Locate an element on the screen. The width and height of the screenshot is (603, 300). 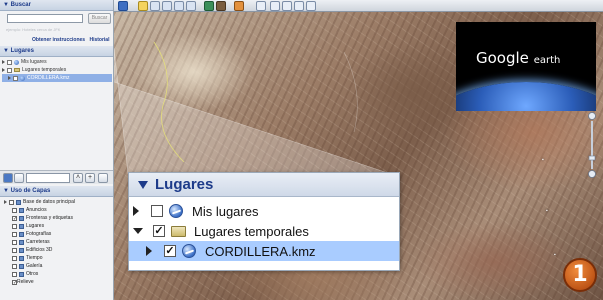
layer-root: Base de datos principal is located at coordinates (58, 202).